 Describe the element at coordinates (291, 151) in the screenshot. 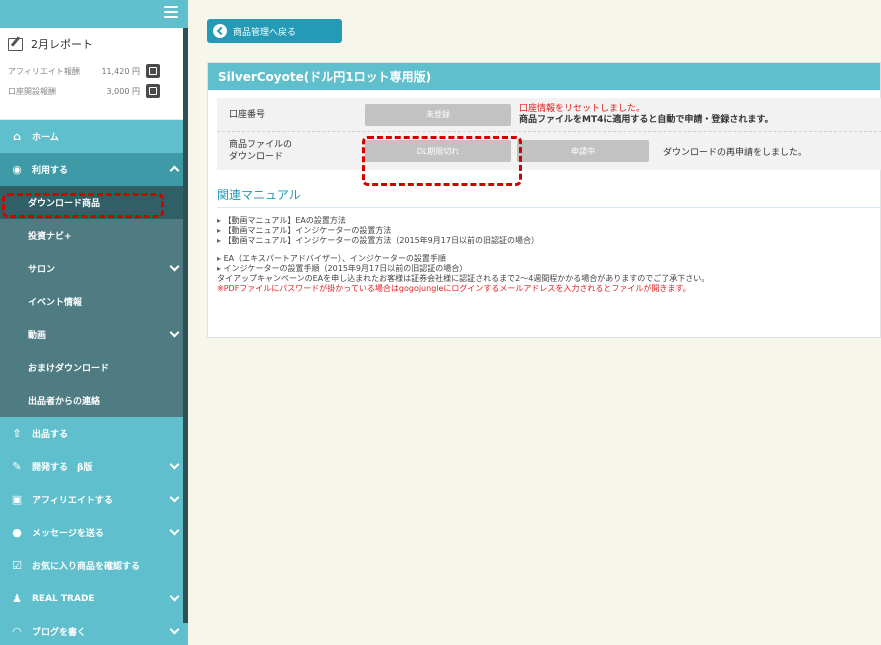

I see `download-label: 商品ファイルの ダウンロード` at that location.